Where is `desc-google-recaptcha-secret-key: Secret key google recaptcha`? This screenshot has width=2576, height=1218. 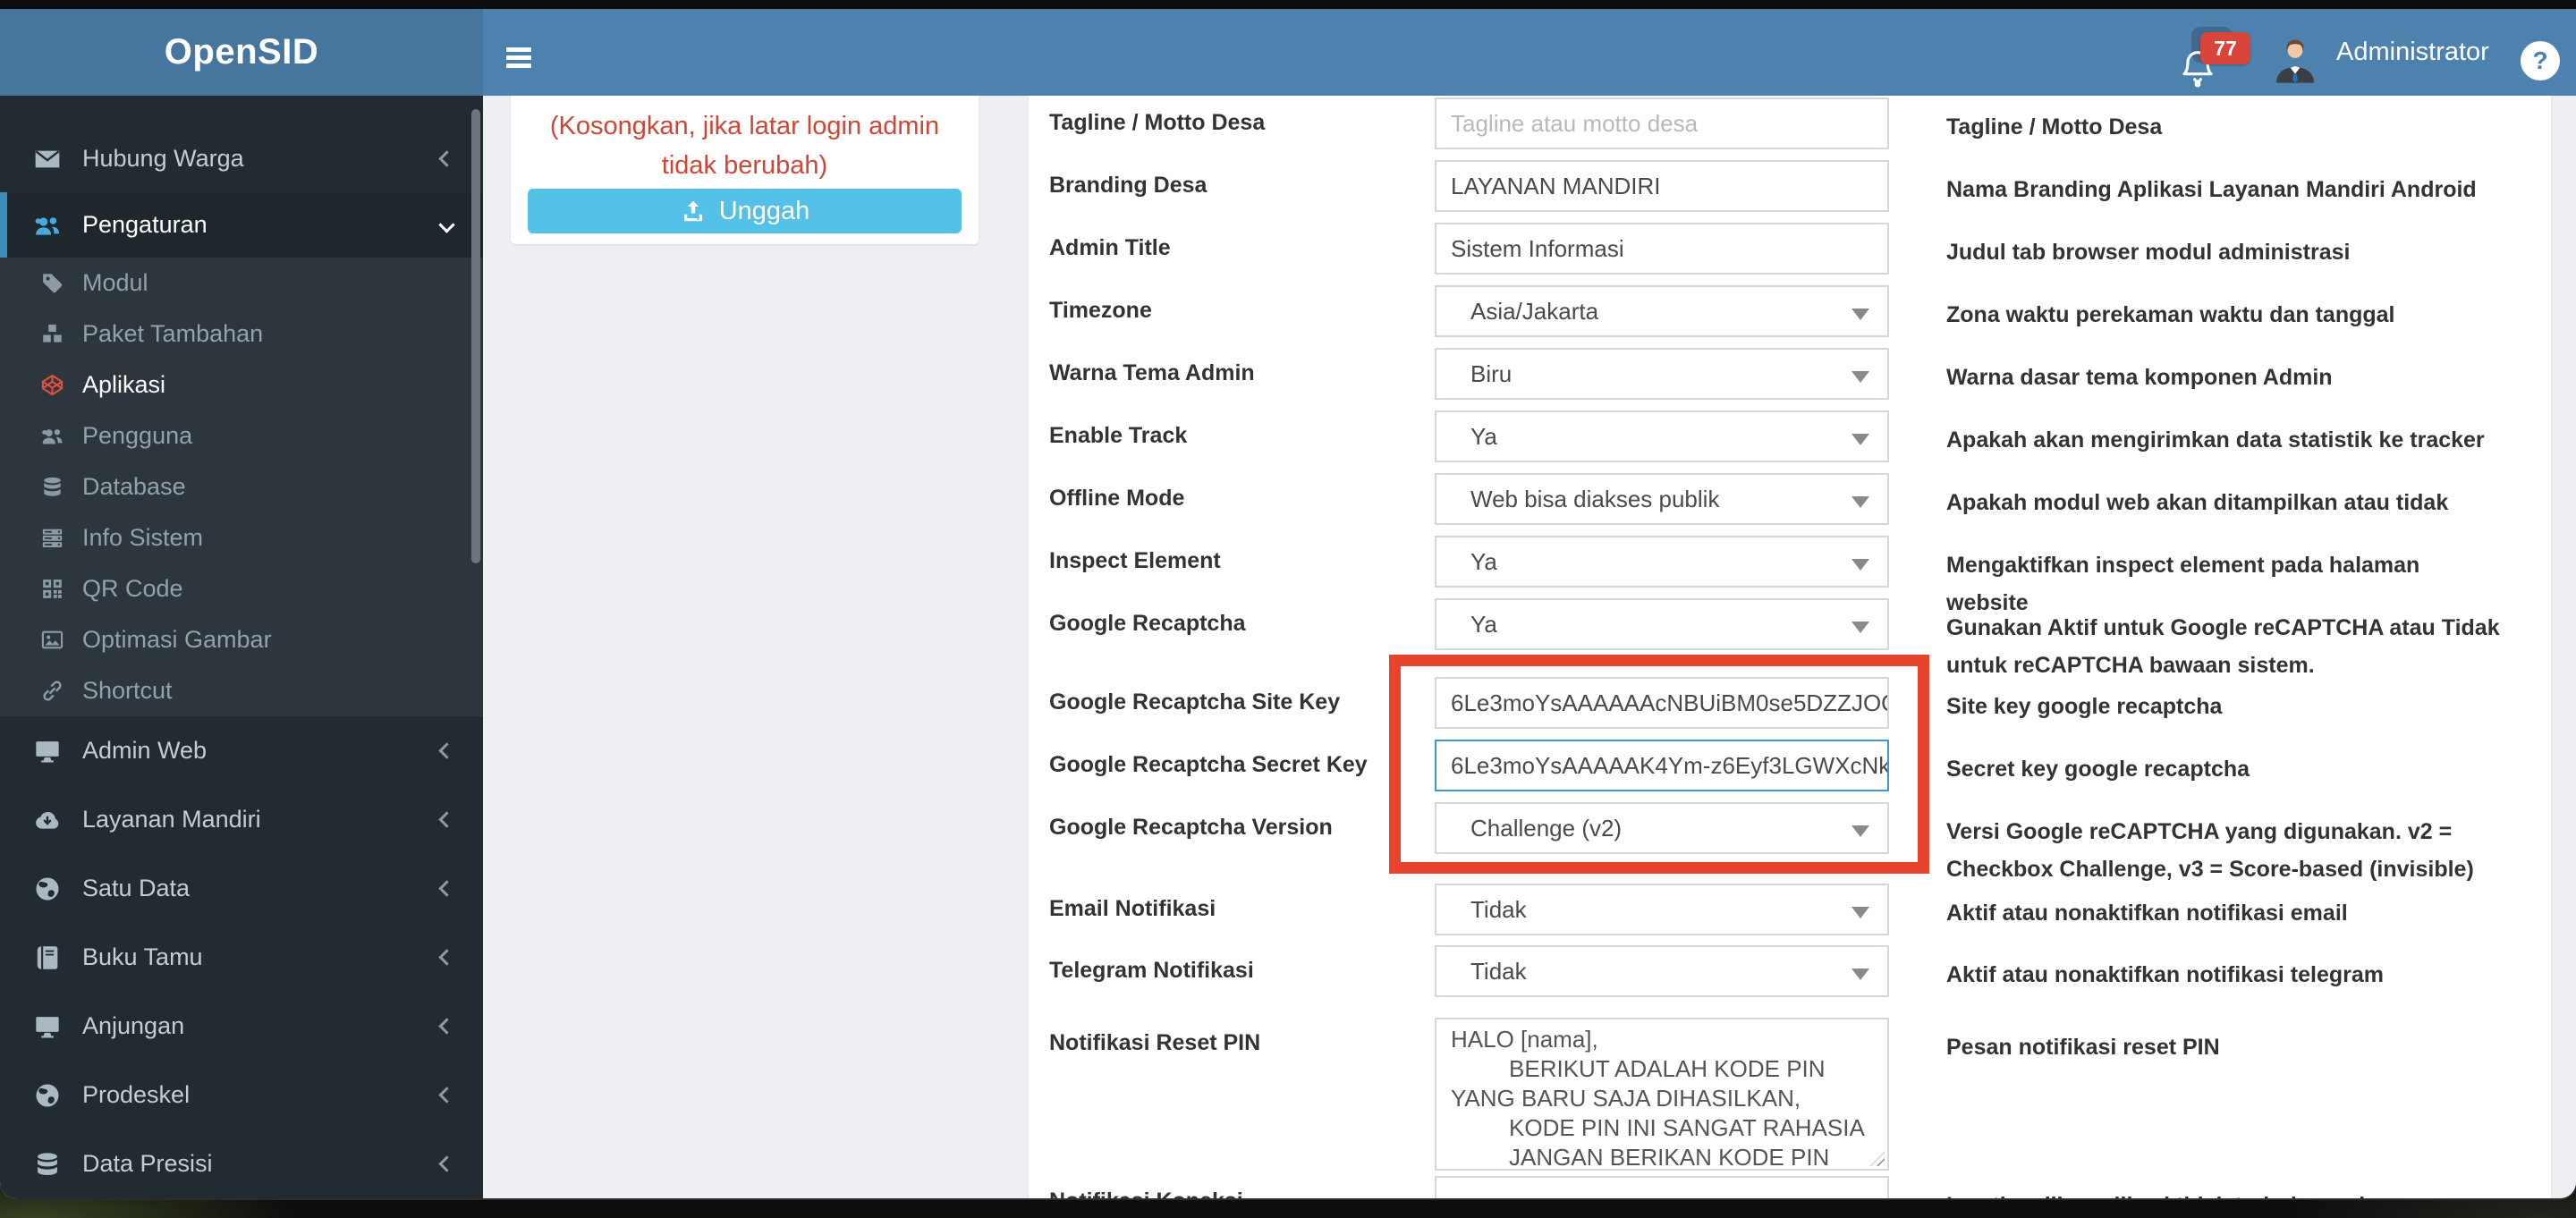
desc-google-recaptcha-secret-key: Secret key google recaptcha is located at coordinates (2098, 769).